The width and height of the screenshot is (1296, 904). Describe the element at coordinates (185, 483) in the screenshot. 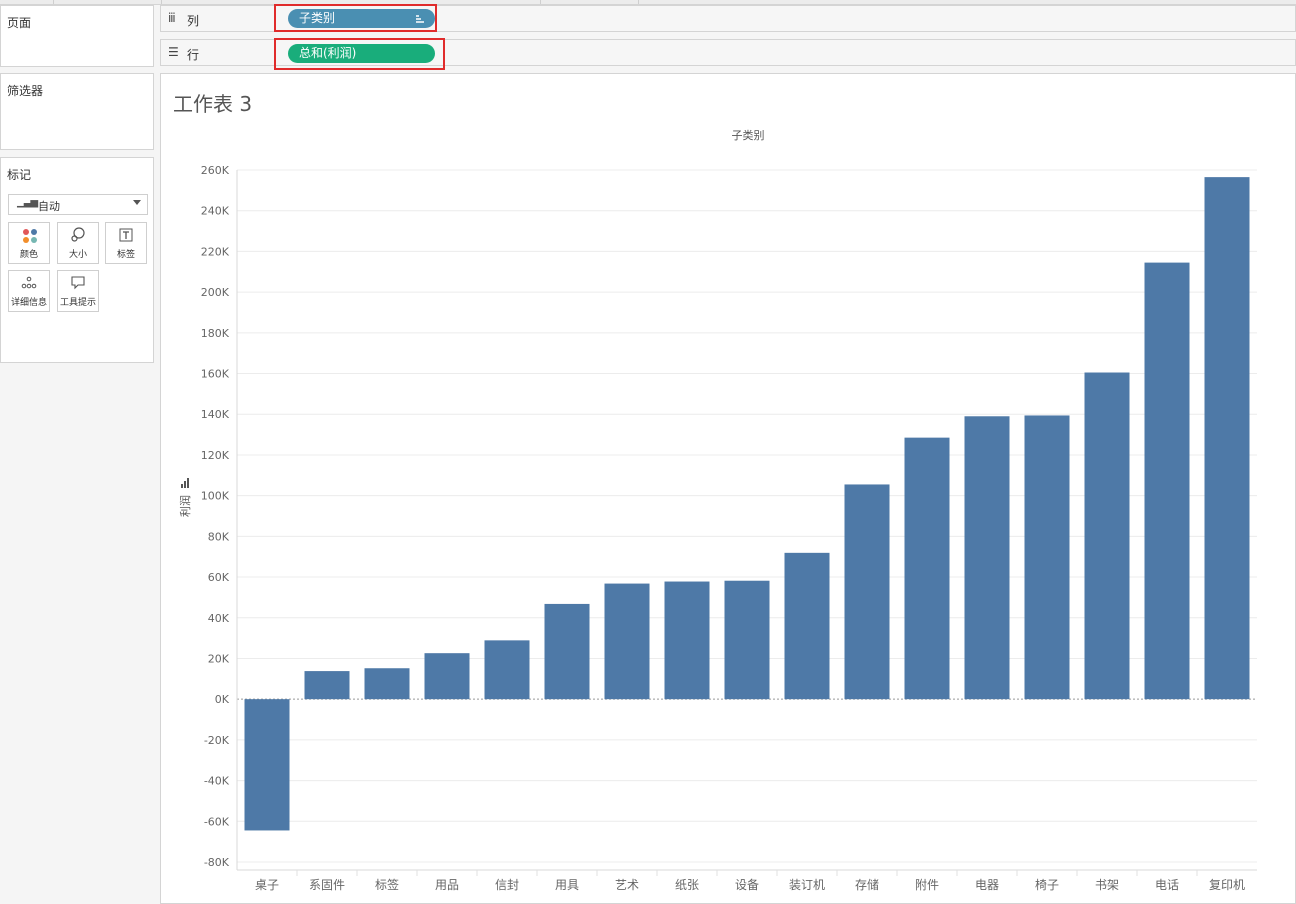

I see `y-axis-label-icon` at that location.